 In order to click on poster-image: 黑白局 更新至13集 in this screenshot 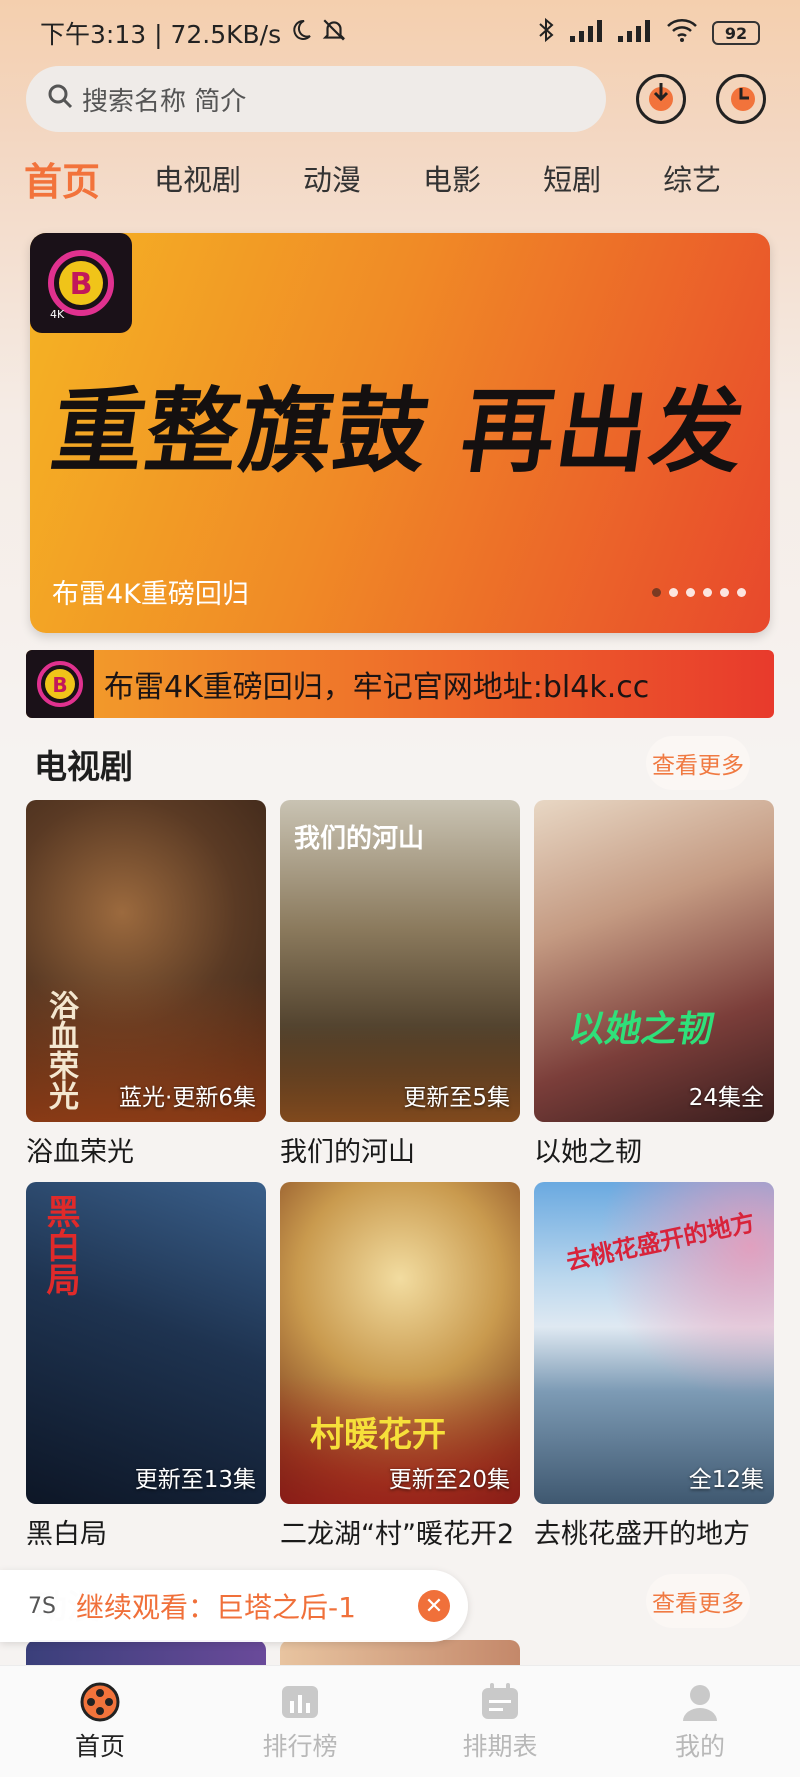, I will do `click(146, 1343)`.